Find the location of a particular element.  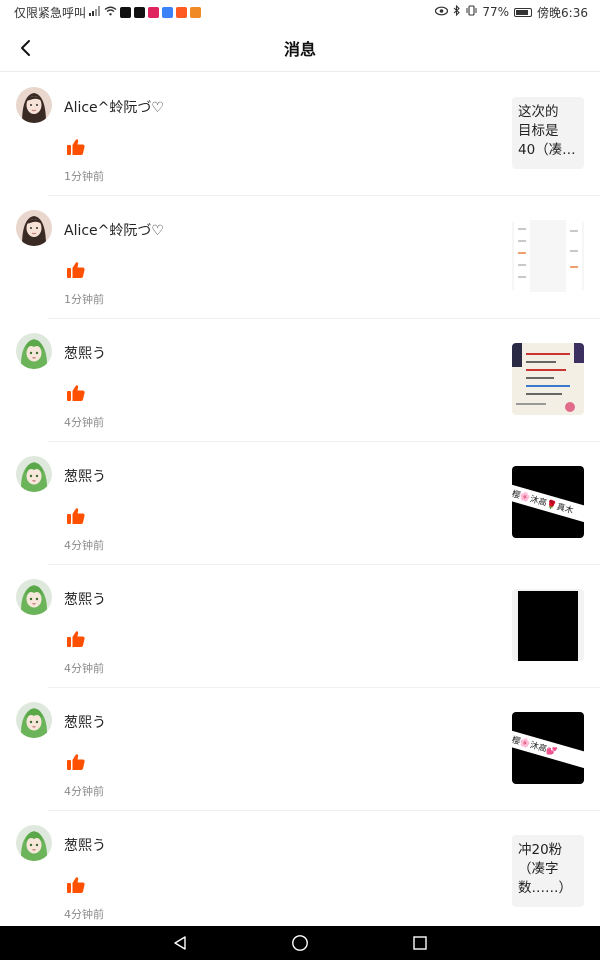

page-title: 消息 is located at coordinates (299, 49).